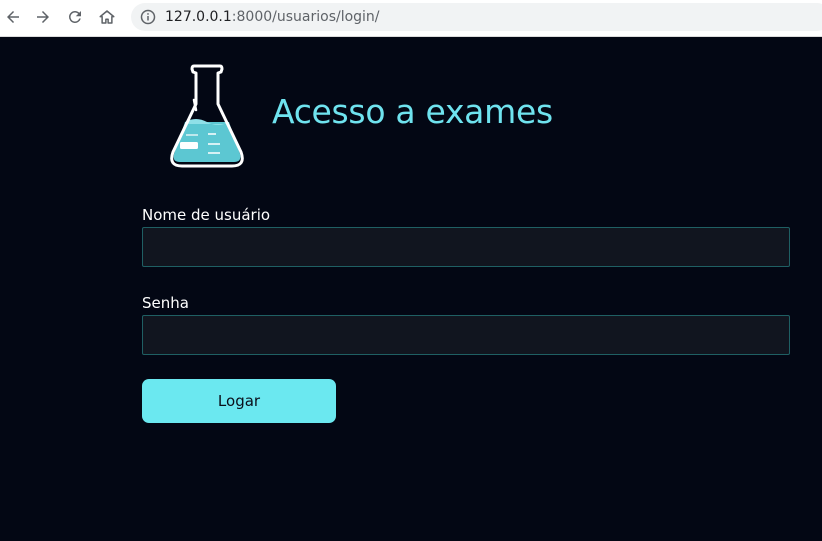  I want to click on browser-toolbar: 127.0.0.1:8000/usuarios/login/, so click(411, 18).